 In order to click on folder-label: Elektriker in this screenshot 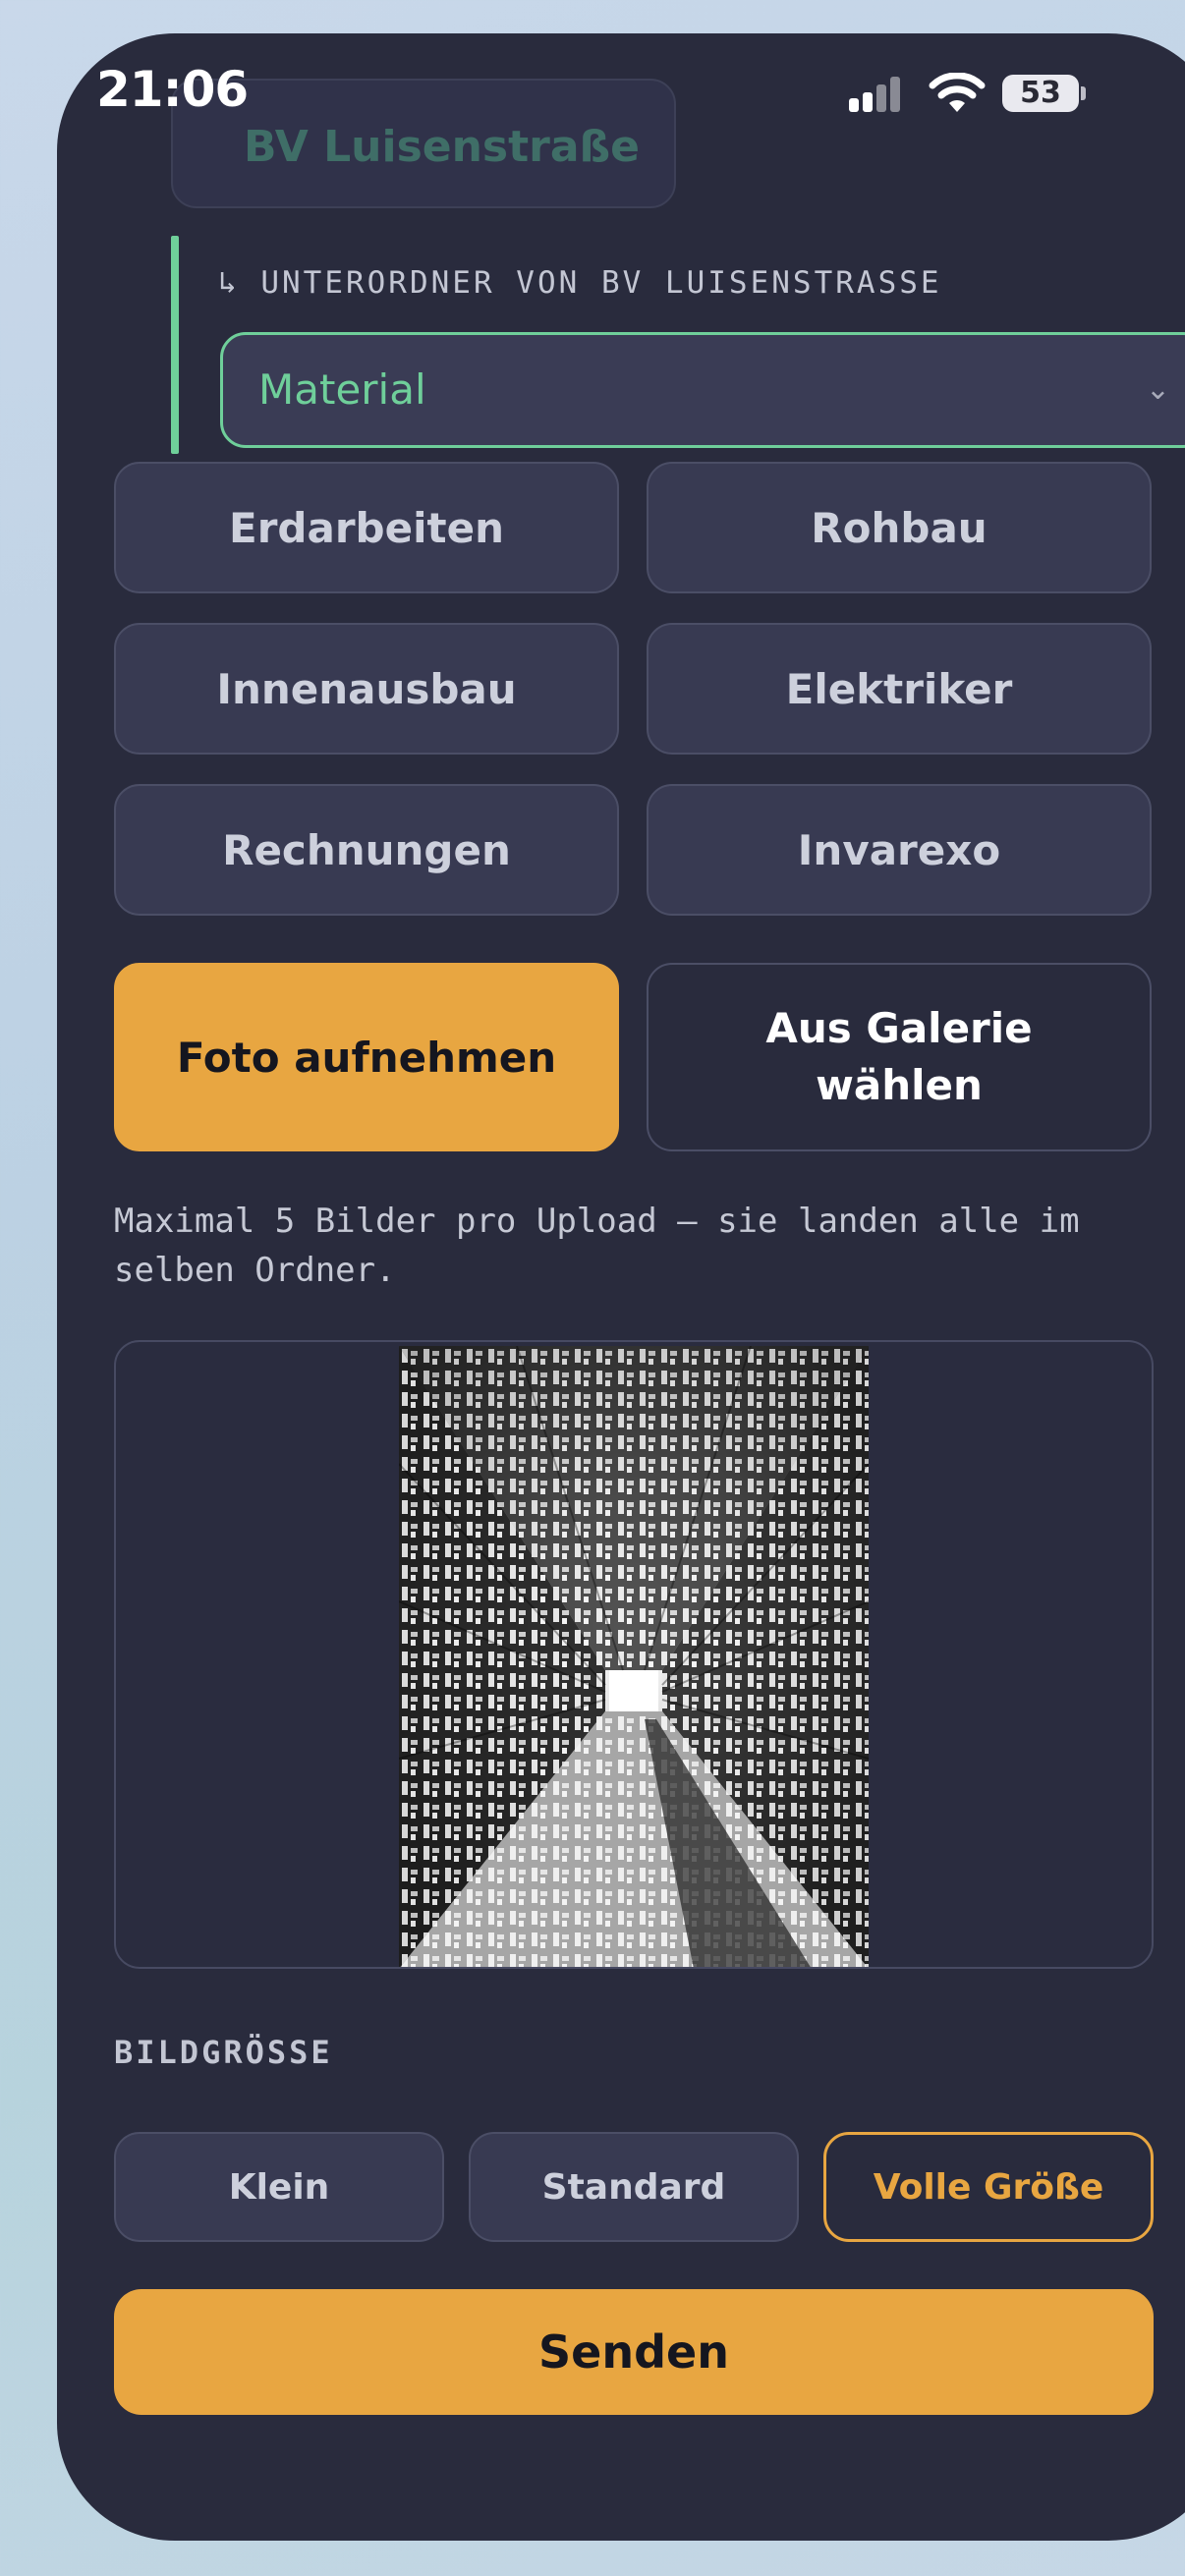, I will do `click(899, 688)`.